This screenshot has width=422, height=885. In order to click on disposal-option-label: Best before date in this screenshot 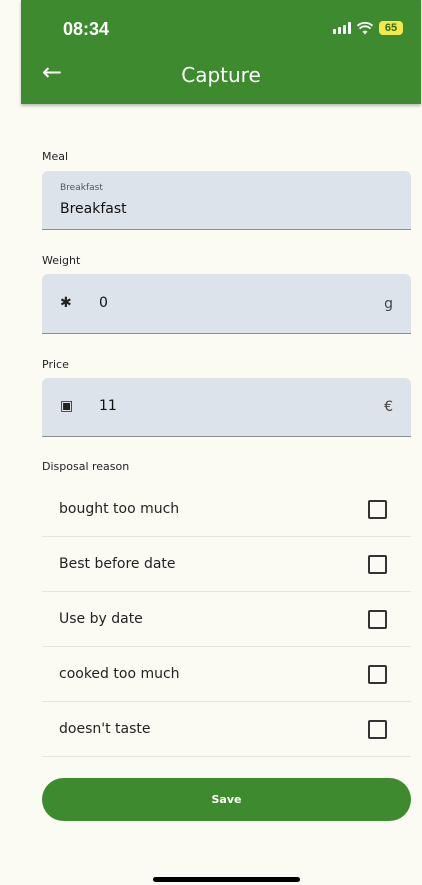, I will do `click(117, 564)`.